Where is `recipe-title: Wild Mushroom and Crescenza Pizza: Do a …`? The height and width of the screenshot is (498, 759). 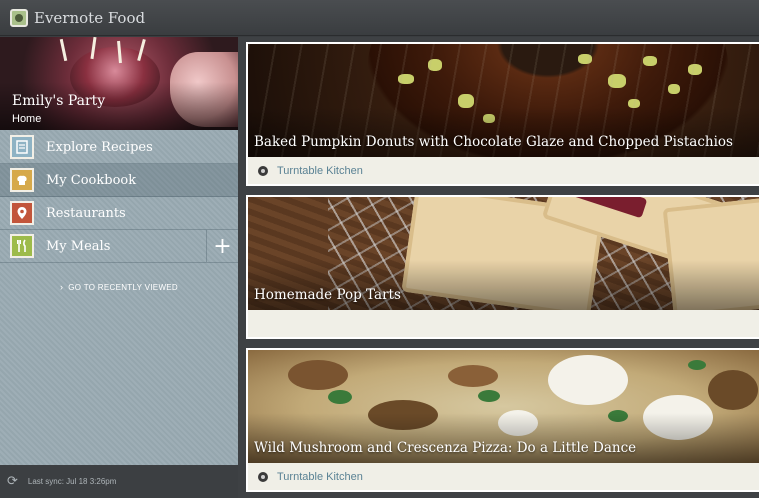
recipe-title: Wild Mushroom and Crescenza Pizza: Do a … is located at coordinates (445, 448).